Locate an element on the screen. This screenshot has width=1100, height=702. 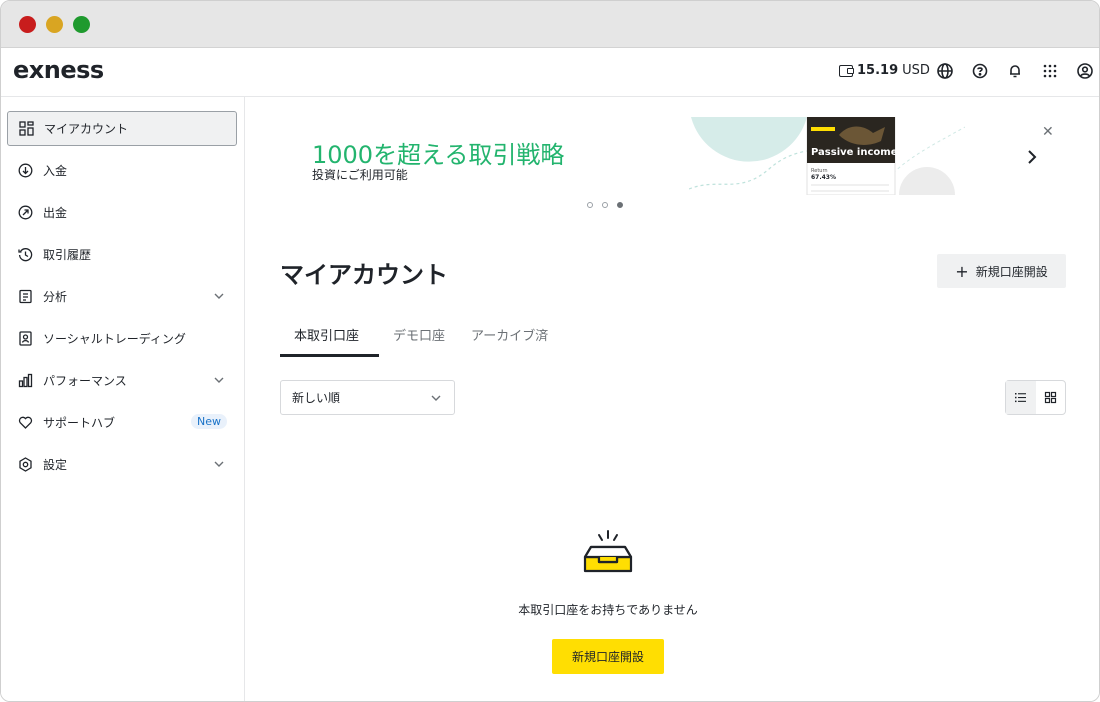
maximize-window-button is located at coordinates (81, 24).